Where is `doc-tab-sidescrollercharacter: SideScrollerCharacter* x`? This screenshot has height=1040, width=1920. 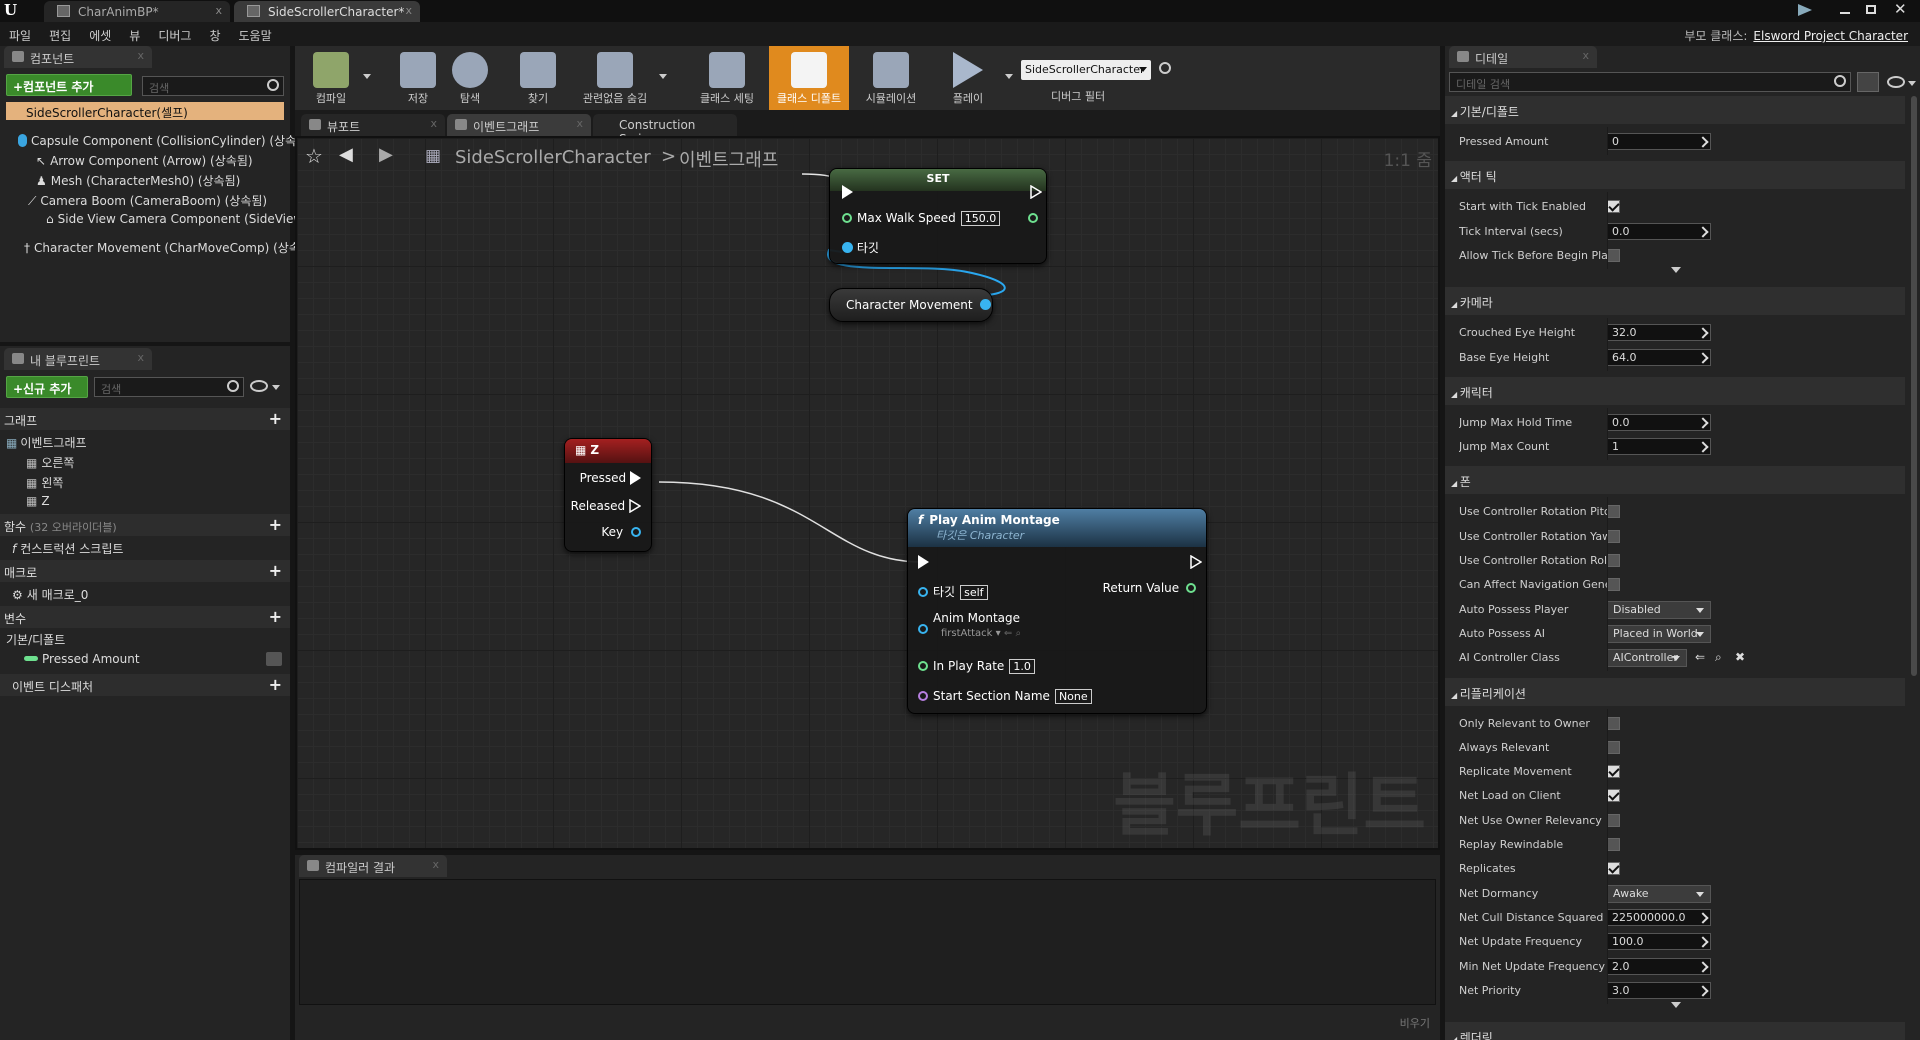 doc-tab-sidescrollercharacter: SideScrollerCharacter* x is located at coordinates (327, 11).